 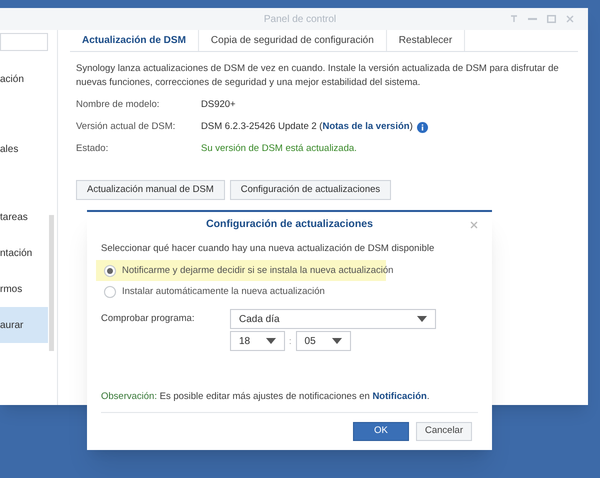 What do you see at coordinates (51, 283) in the screenshot?
I see `scrollbar` at bounding box center [51, 283].